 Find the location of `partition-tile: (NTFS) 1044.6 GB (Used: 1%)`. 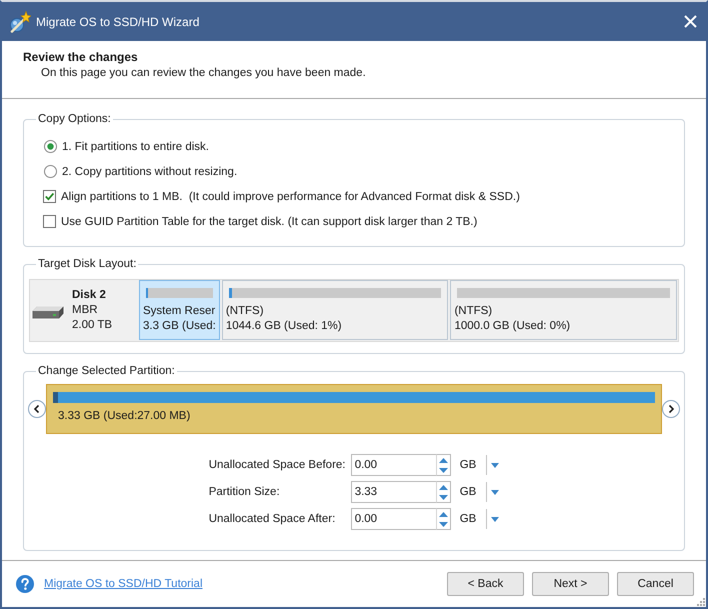

partition-tile: (NTFS) 1044.6 GB (Used: 1%) is located at coordinates (335, 310).